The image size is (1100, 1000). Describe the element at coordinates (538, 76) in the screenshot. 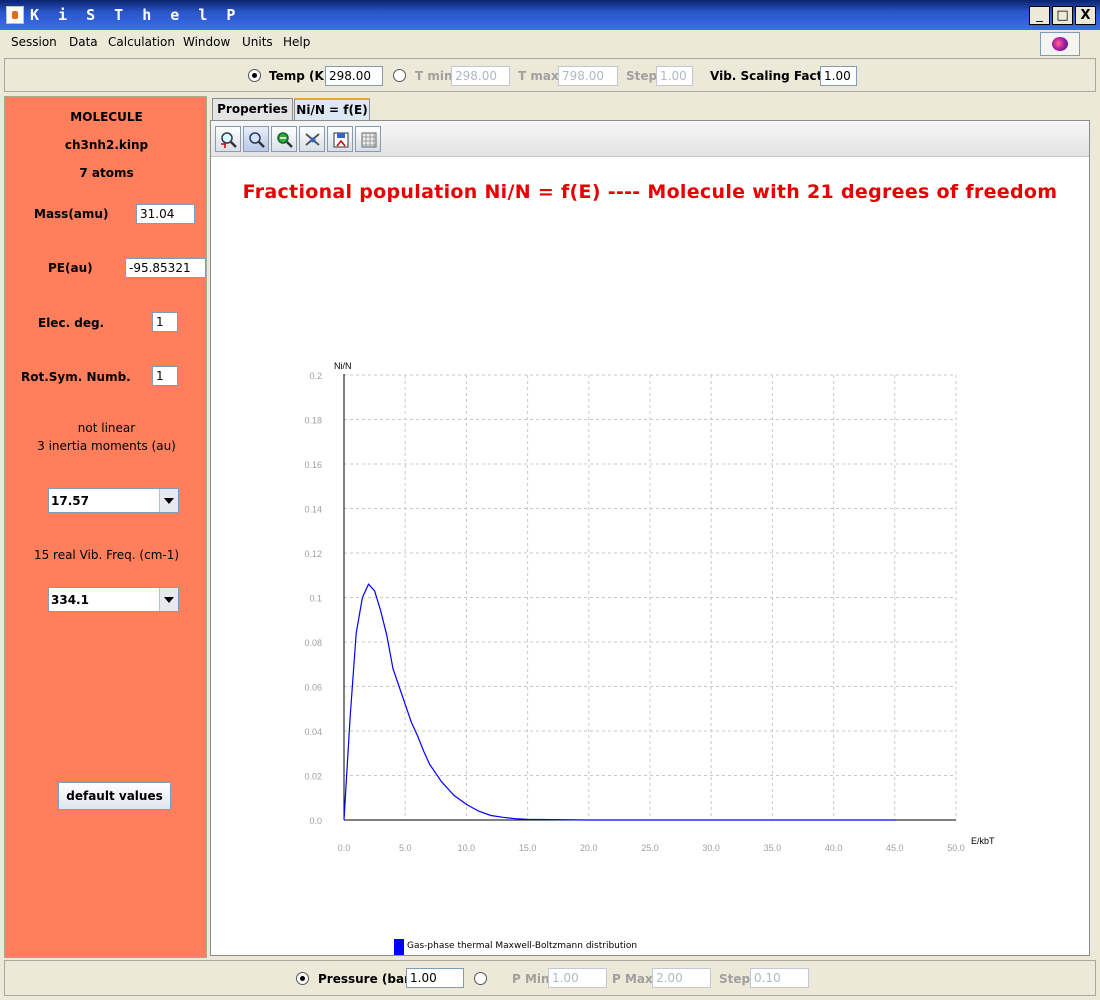

I see `tmax-label: T max` at that location.